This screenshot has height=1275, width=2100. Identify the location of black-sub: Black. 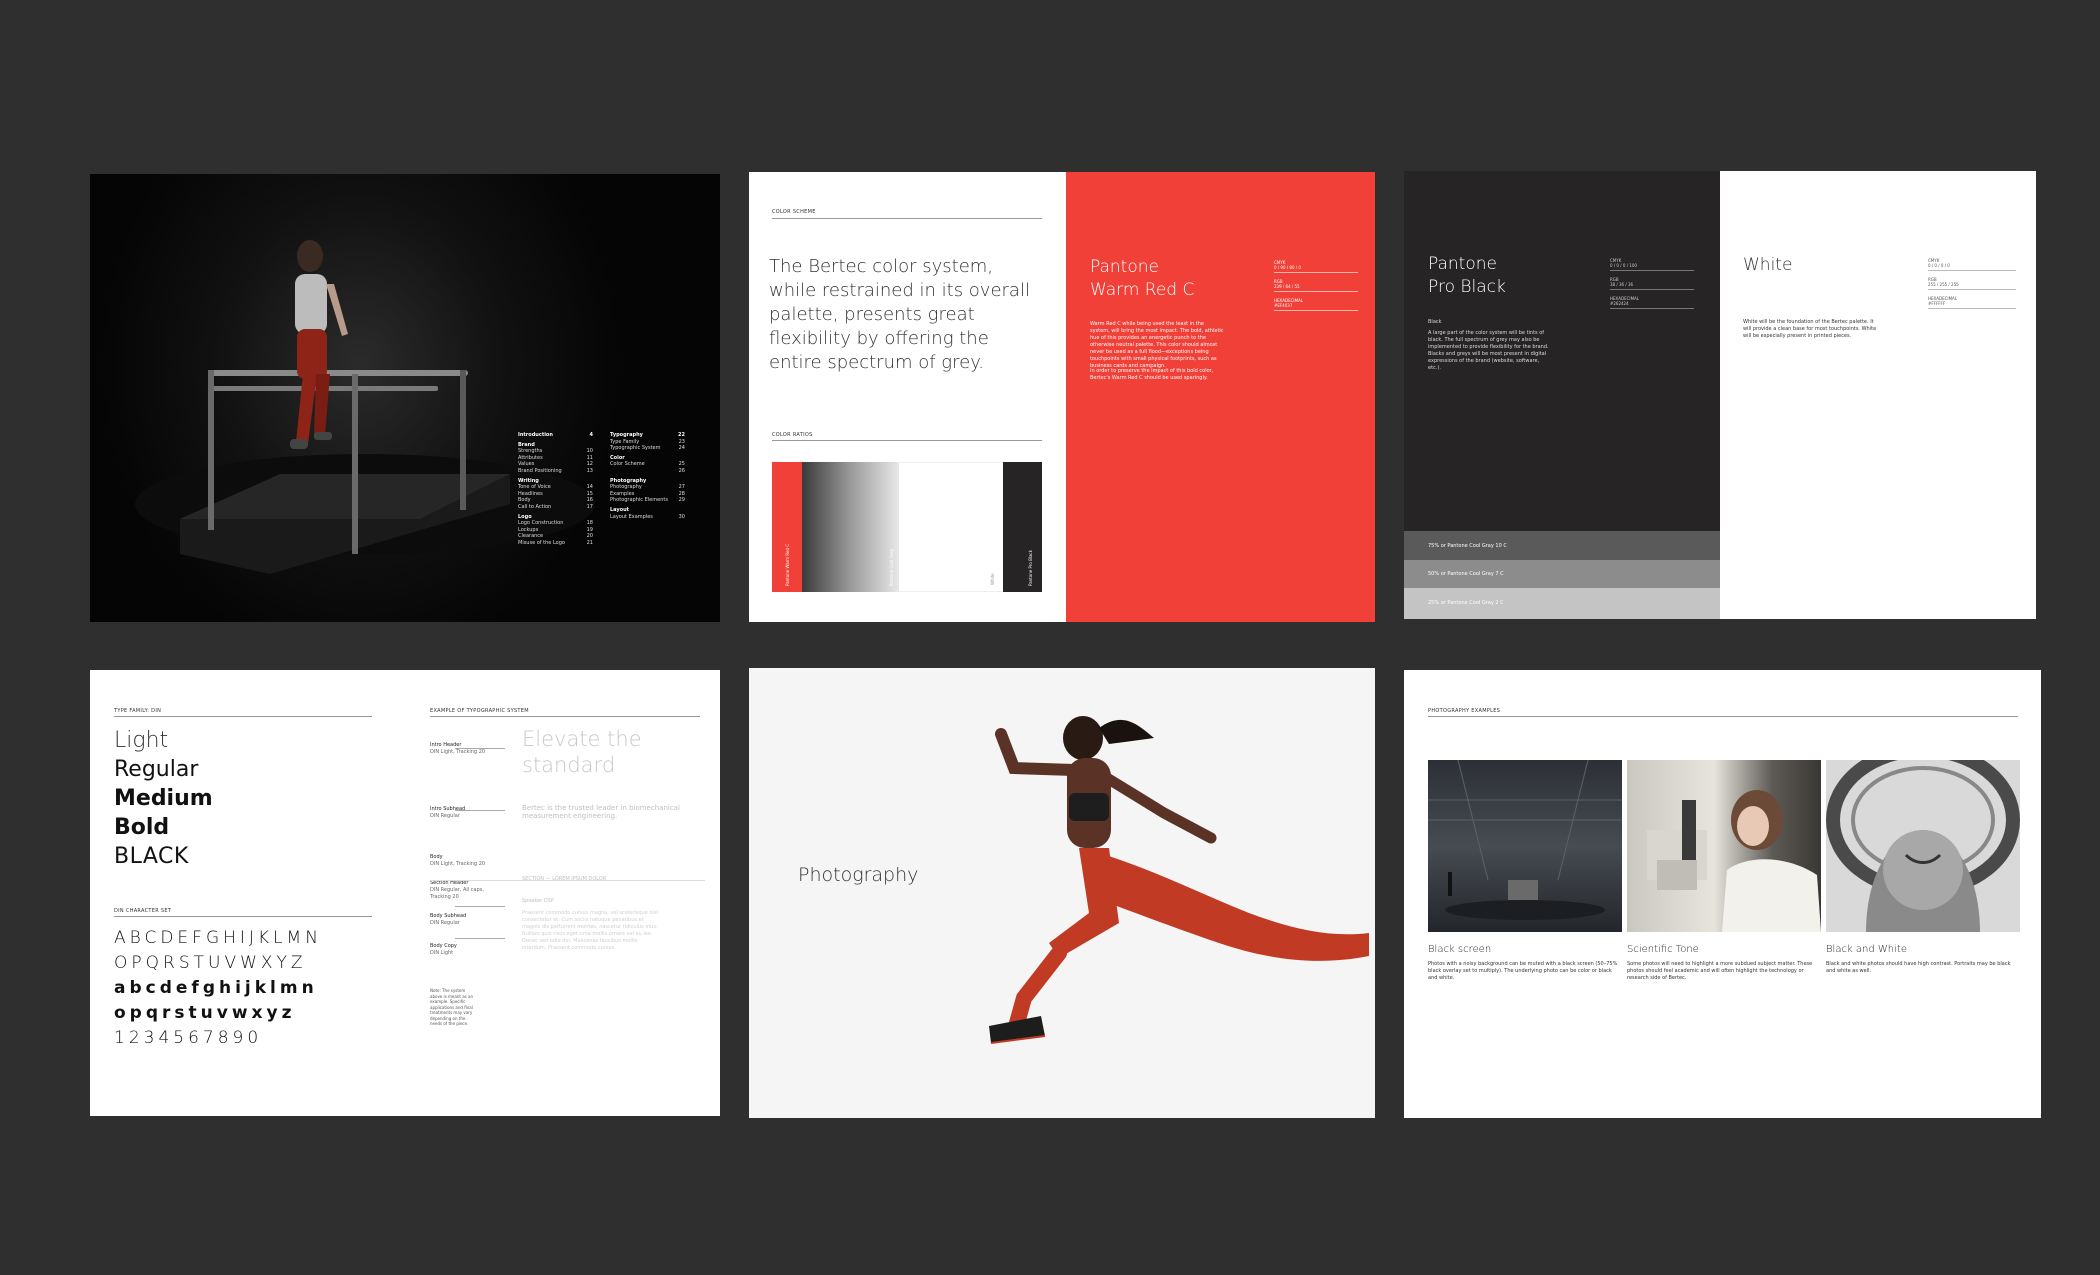
(1435, 322).